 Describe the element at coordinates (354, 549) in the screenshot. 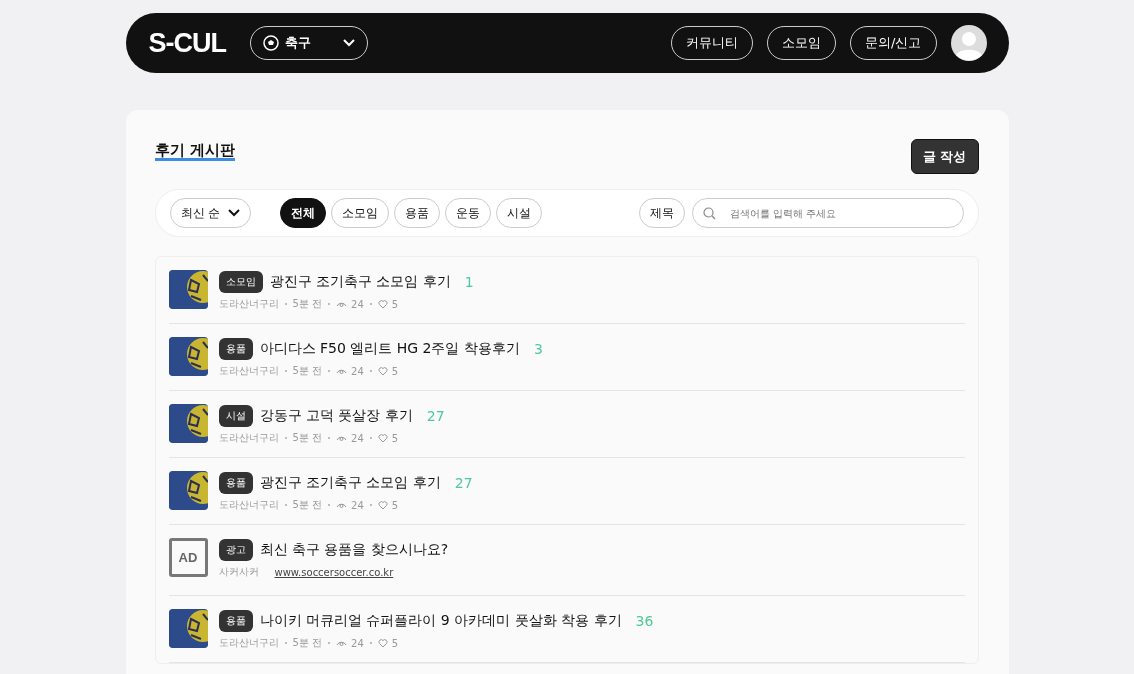

I see `ad-title: 최신 축구 용품을 찾으시나요?` at that location.